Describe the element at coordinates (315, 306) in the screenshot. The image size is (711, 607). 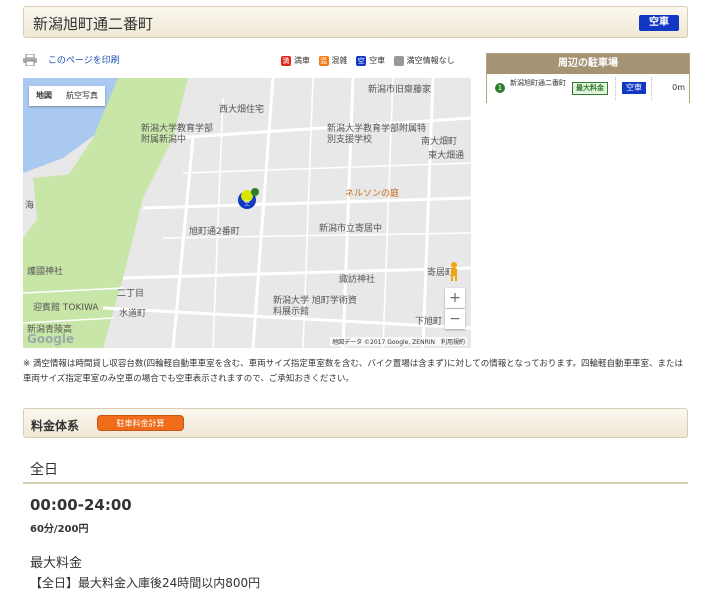
I see `map-label: 新潟大学 旭町学術資料展示館` at that location.